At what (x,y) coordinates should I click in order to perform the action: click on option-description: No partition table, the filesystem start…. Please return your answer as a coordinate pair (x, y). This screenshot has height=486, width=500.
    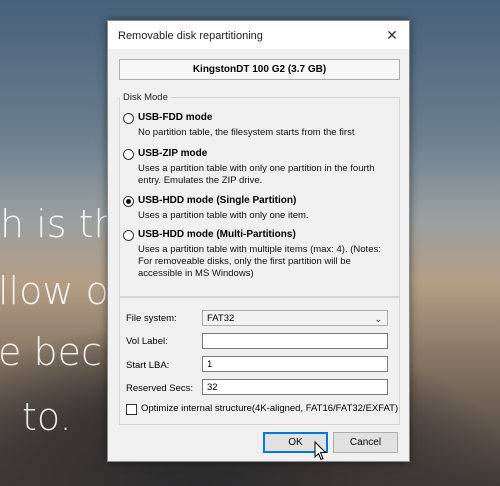
    Looking at the image, I should click on (246, 132).